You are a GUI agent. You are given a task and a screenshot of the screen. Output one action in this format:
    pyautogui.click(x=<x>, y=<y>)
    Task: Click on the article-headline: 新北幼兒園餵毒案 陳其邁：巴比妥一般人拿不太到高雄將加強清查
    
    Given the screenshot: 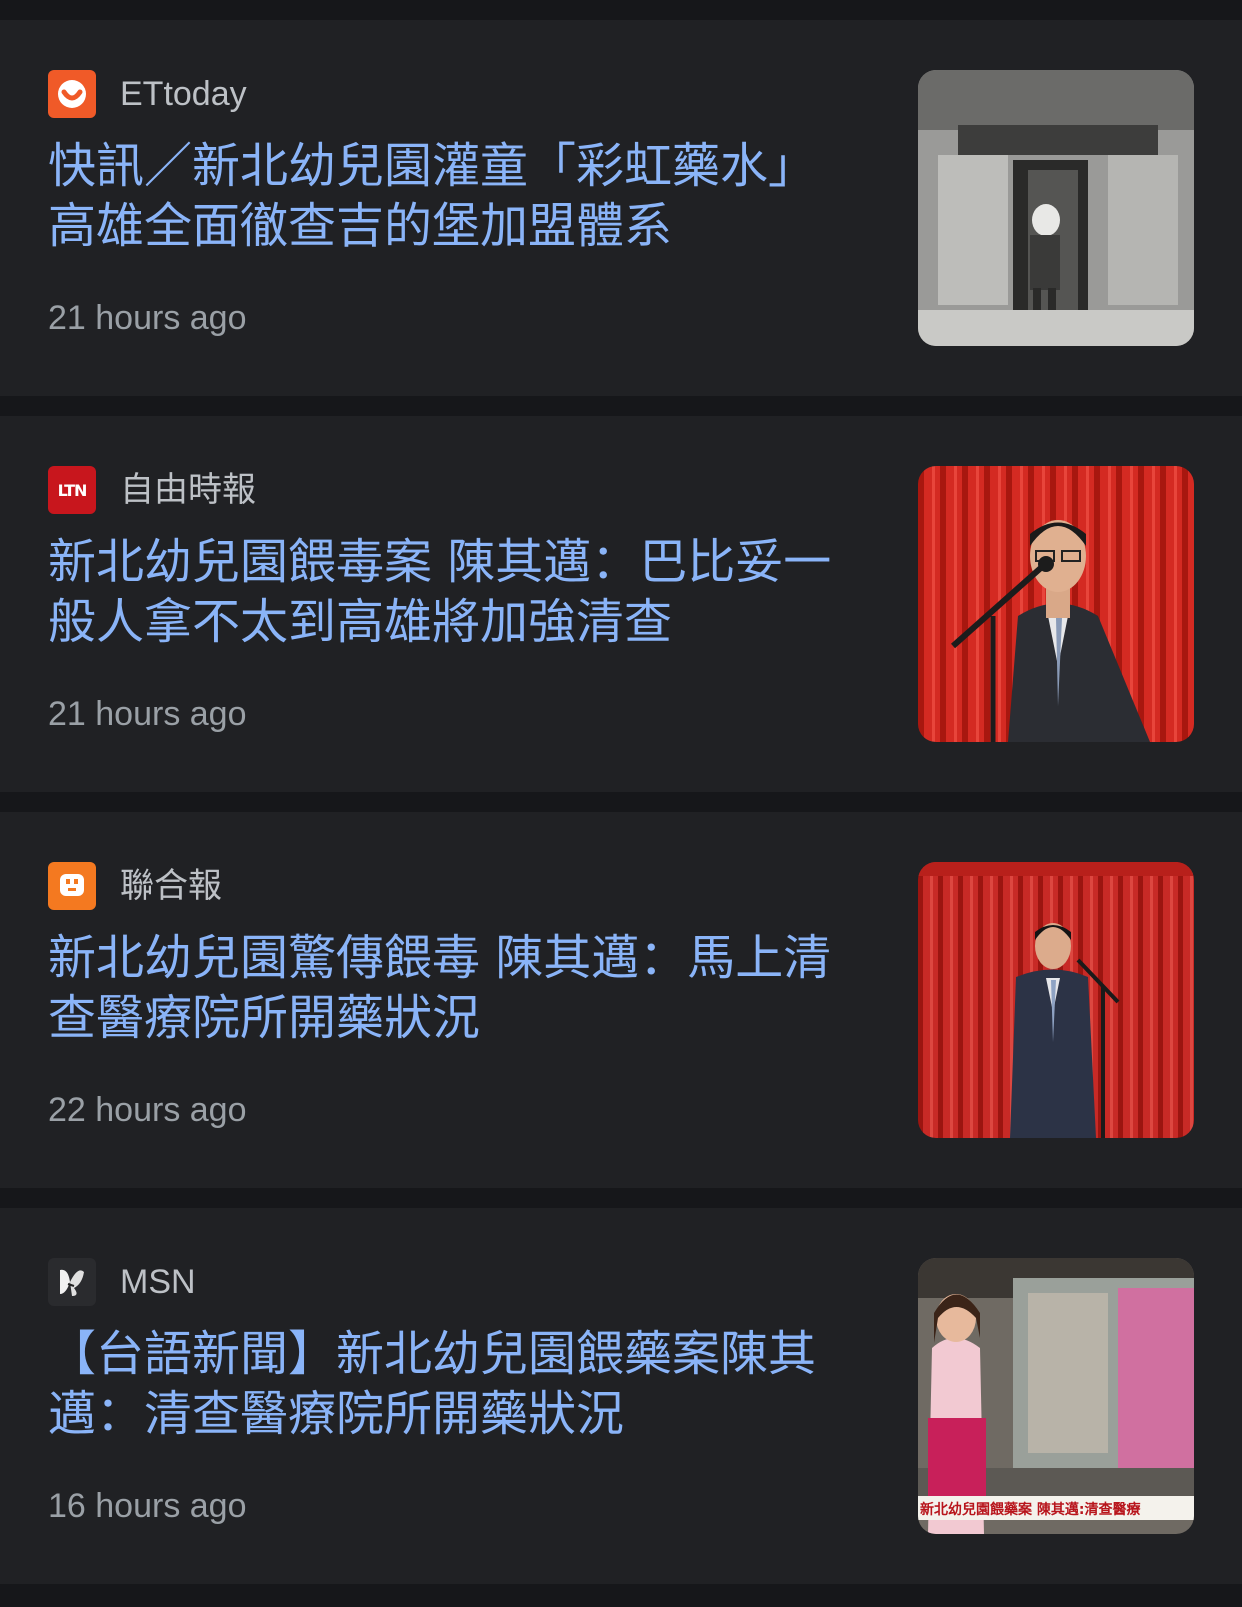 What is the action you would take?
    pyautogui.click(x=443, y=592)
    